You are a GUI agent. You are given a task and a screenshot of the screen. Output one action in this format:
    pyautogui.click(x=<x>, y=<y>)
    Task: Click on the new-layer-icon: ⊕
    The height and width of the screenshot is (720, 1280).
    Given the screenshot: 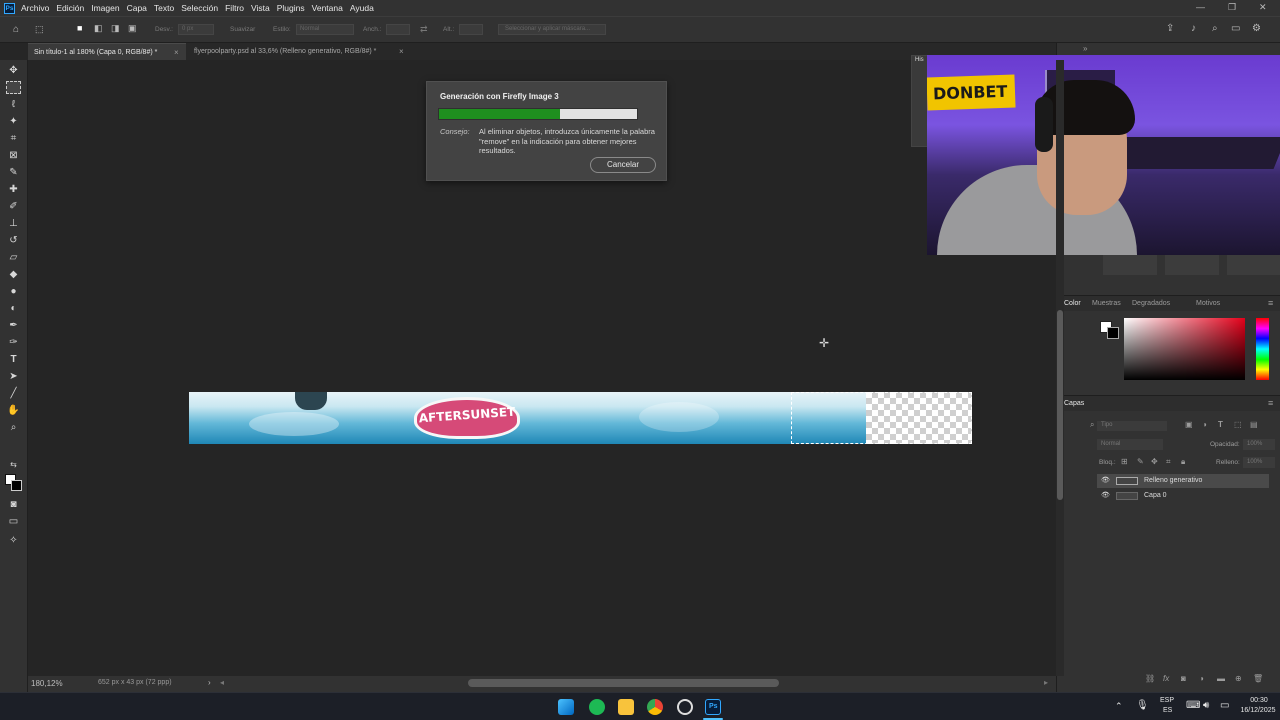 What is the action you would take?
    pyautogui.click(x=1238, y=678)
    